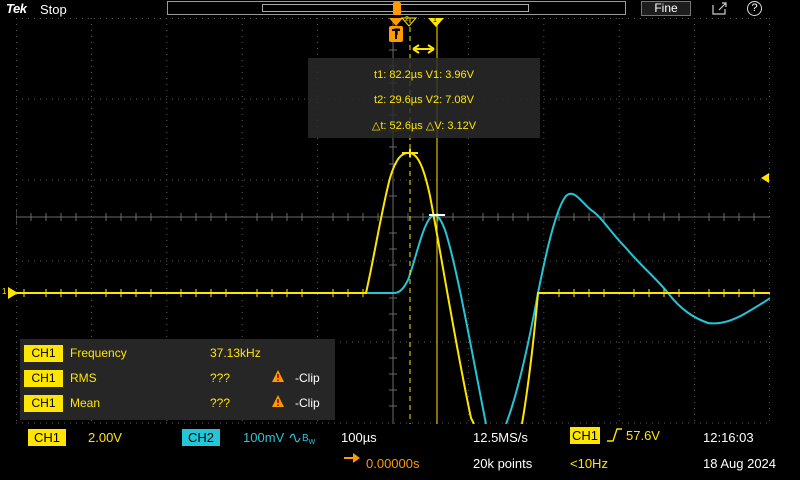  What do you see at coordinates (424, 126) in the screenshot?
I see `cursor-readout-line3: △t: 52.6µs △V: 3.12V` at bounding box center [424, 126].